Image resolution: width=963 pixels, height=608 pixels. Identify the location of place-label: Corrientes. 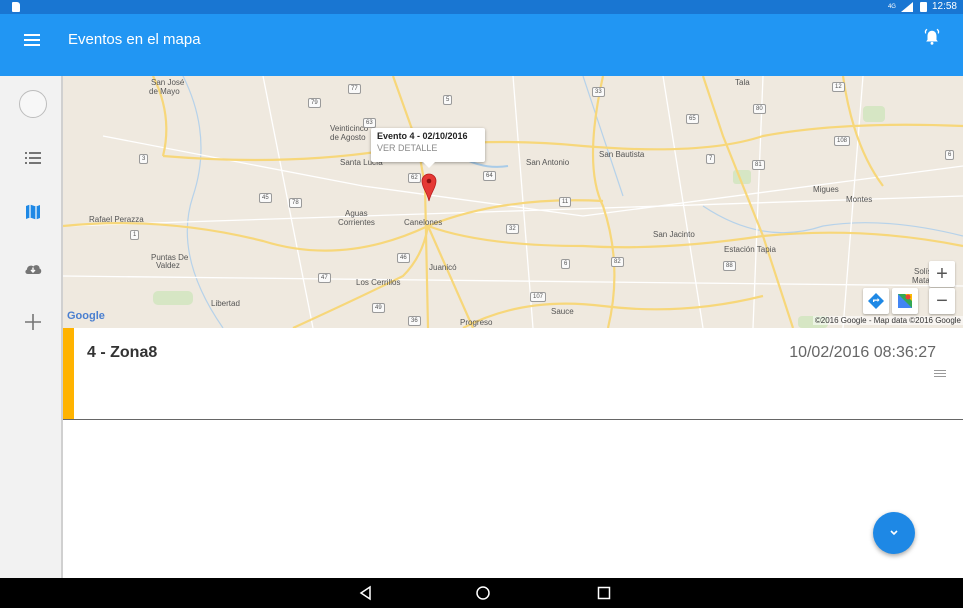
(356, 222).